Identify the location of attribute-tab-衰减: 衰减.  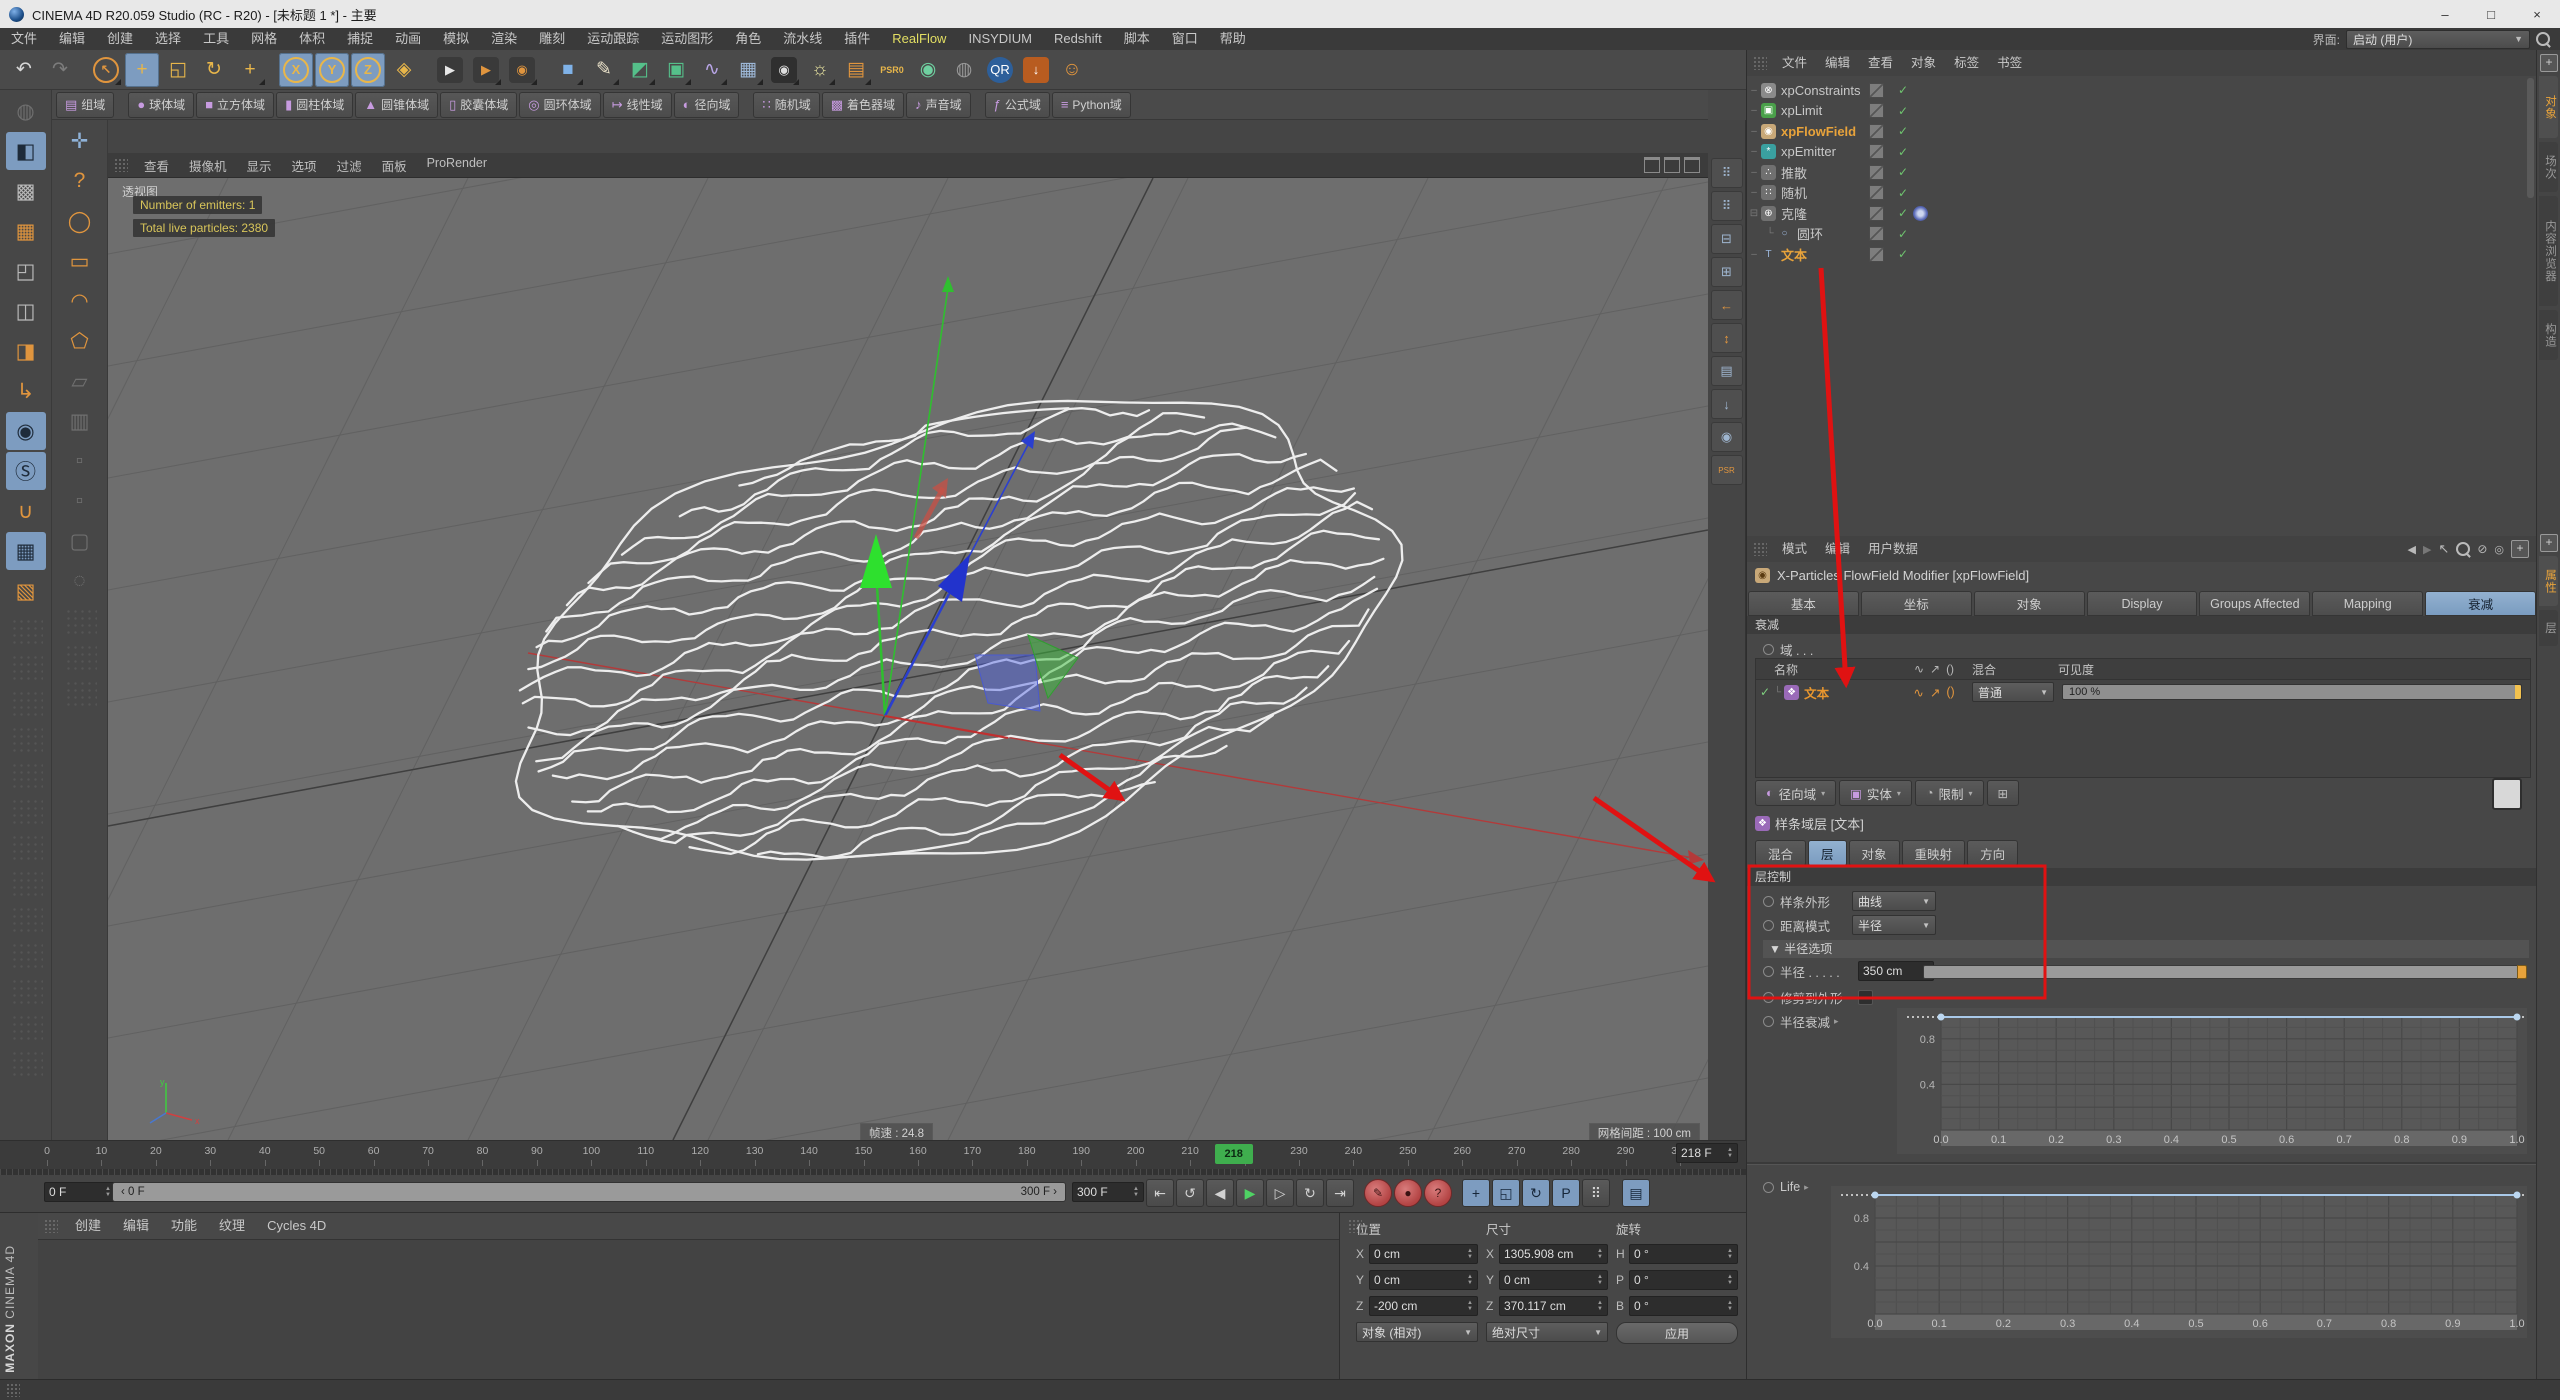
(2481, 603).